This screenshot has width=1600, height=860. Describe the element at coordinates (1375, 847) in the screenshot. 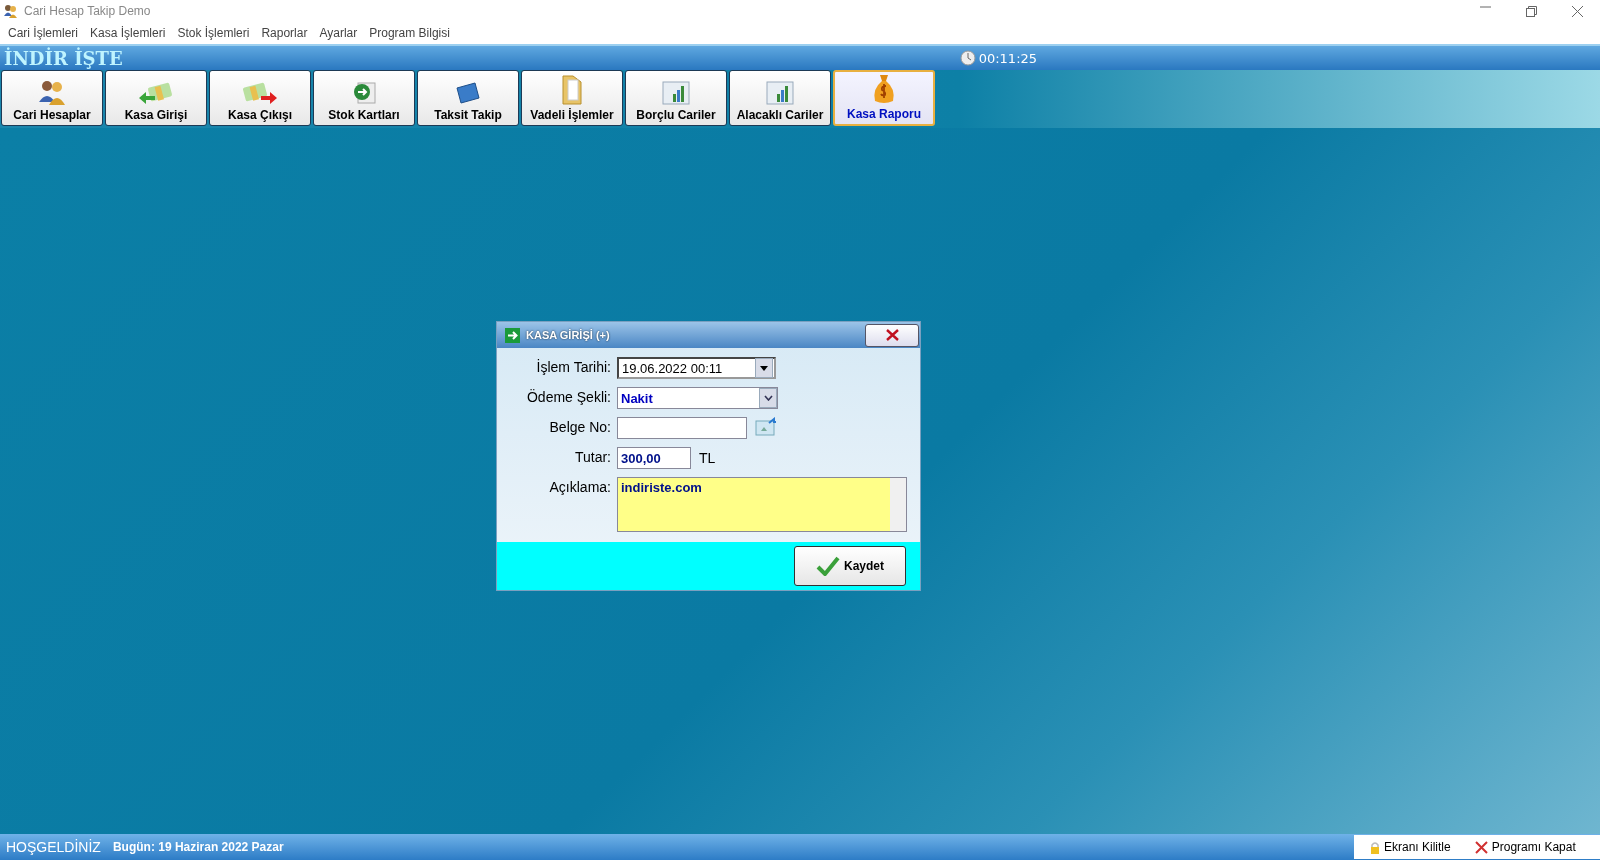

I see `lock-icon` at that location.